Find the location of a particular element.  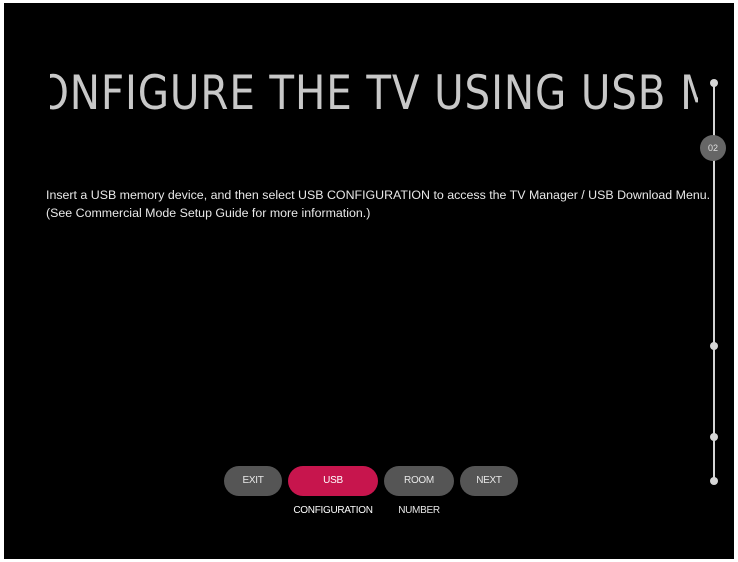

progress-dot-middle is located at coordinates (714, 346).